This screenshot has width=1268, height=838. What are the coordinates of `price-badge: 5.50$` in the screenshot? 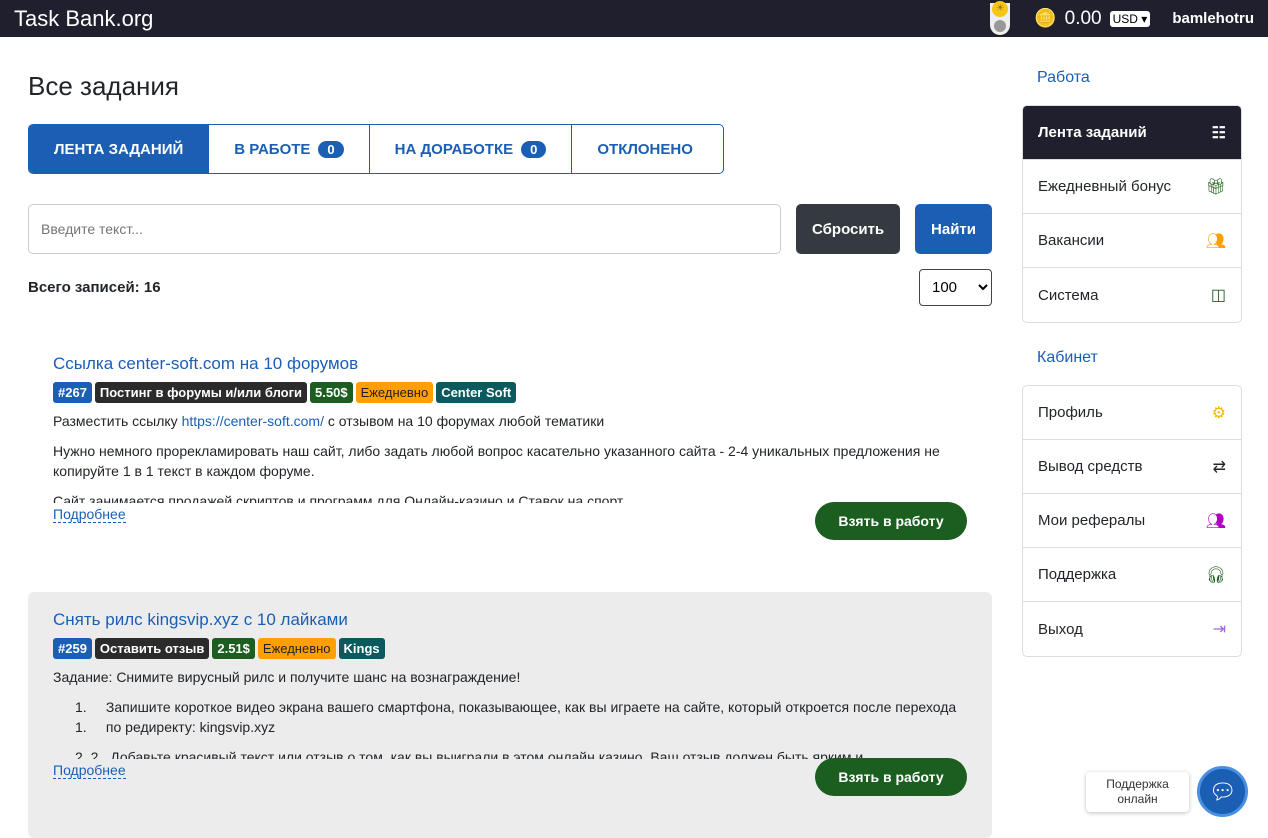 It's located at (331, 392).